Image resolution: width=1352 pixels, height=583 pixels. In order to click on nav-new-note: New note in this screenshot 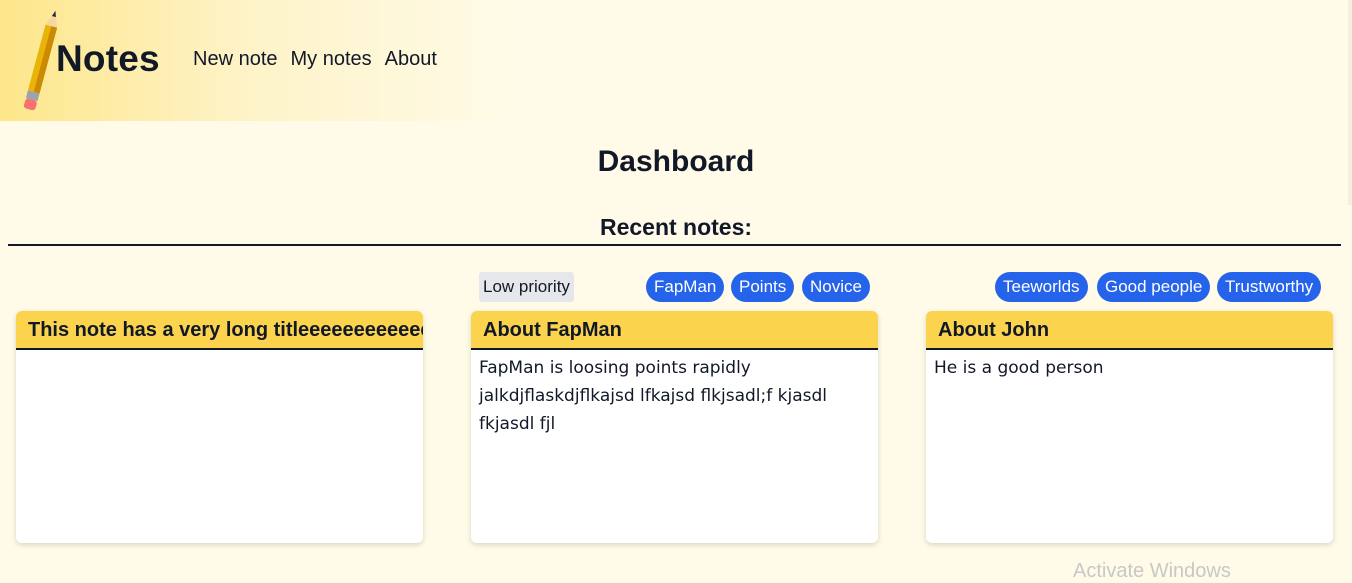, I will do `click(235, 59)`.